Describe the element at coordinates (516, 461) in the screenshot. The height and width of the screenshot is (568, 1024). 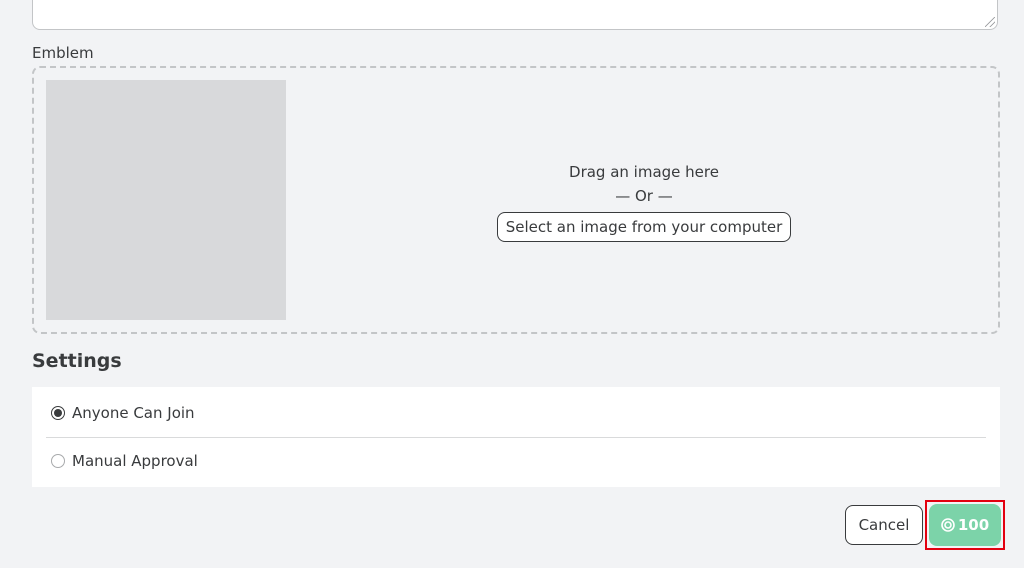
I see `option-manual-approval: Manual Approval` at that location.